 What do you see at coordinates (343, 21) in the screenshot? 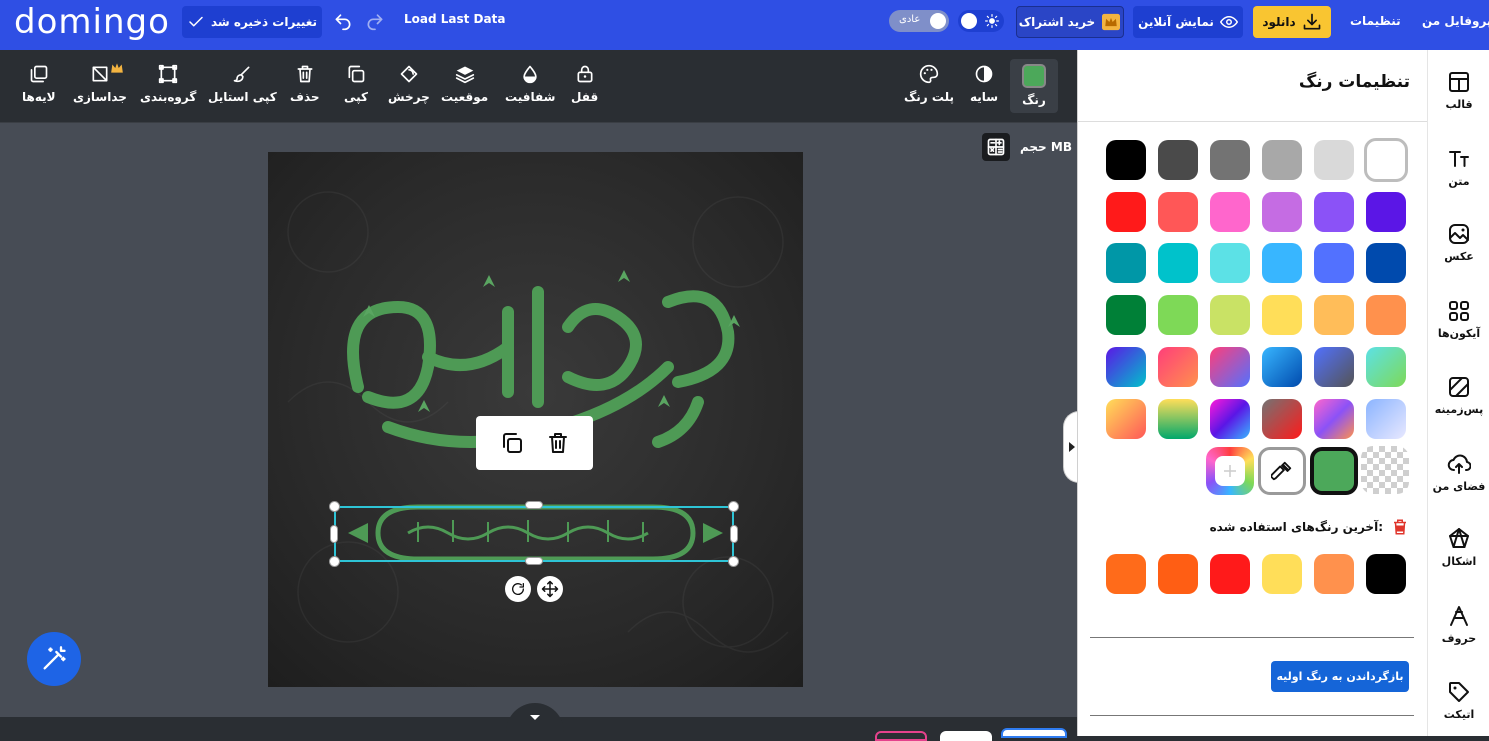
I see `undo-icon` at bounding box center [343, 21].